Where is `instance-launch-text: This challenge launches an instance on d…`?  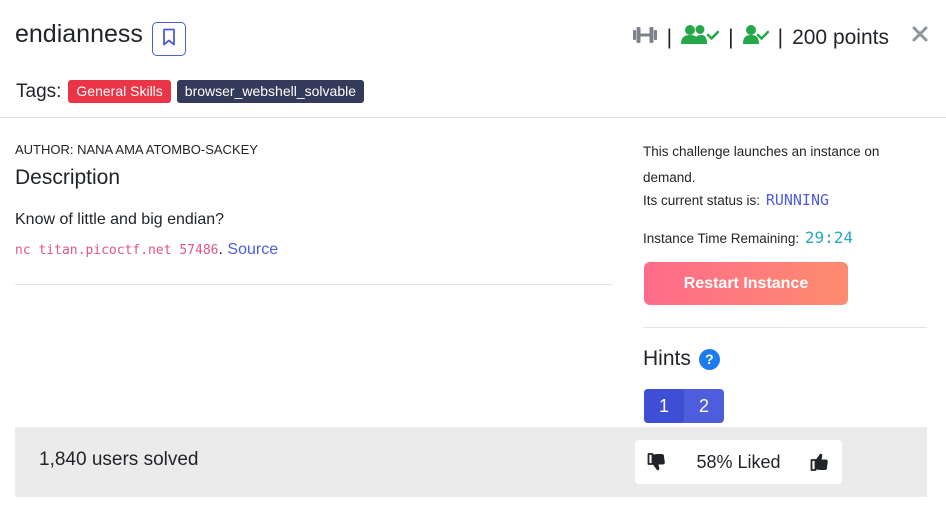
instance-launch-text: This challenge launches an instance on d… is located at coordinates (761, 164).